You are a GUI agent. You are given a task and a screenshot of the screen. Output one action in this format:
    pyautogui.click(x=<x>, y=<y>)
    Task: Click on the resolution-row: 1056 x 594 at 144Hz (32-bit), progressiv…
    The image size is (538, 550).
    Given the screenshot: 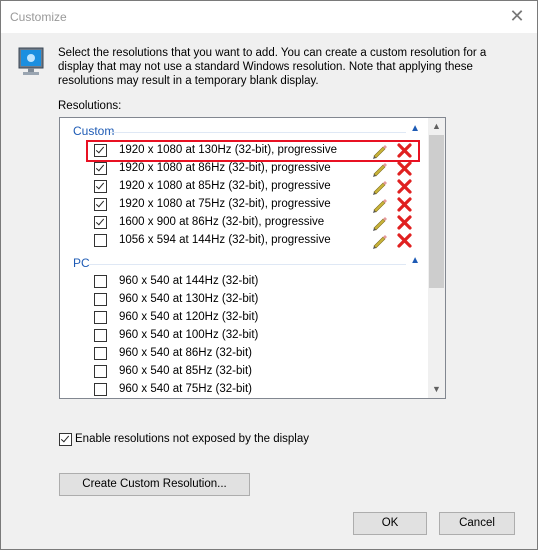 What is the action you would take?
    pyautogui.click(x=253, y=241)
    